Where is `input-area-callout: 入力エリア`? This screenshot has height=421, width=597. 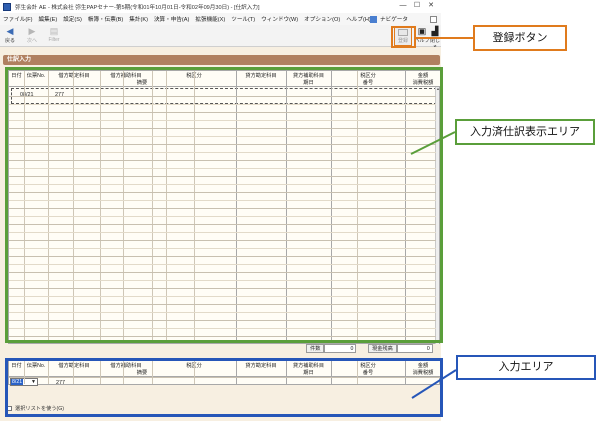 input-area-callout: 入力エリア is located at coordinates (526, 367).